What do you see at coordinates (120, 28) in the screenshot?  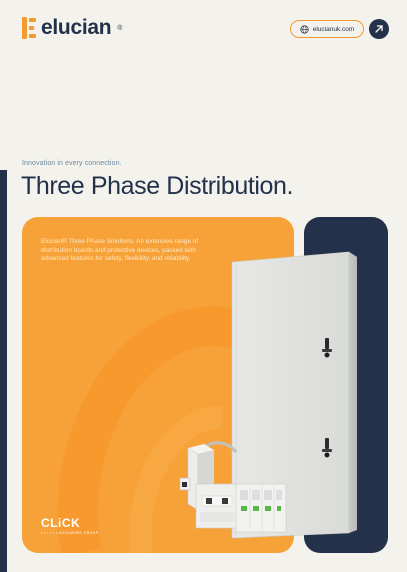 I see `logo-registered-mark: ®` at bounding box center [120, 28].